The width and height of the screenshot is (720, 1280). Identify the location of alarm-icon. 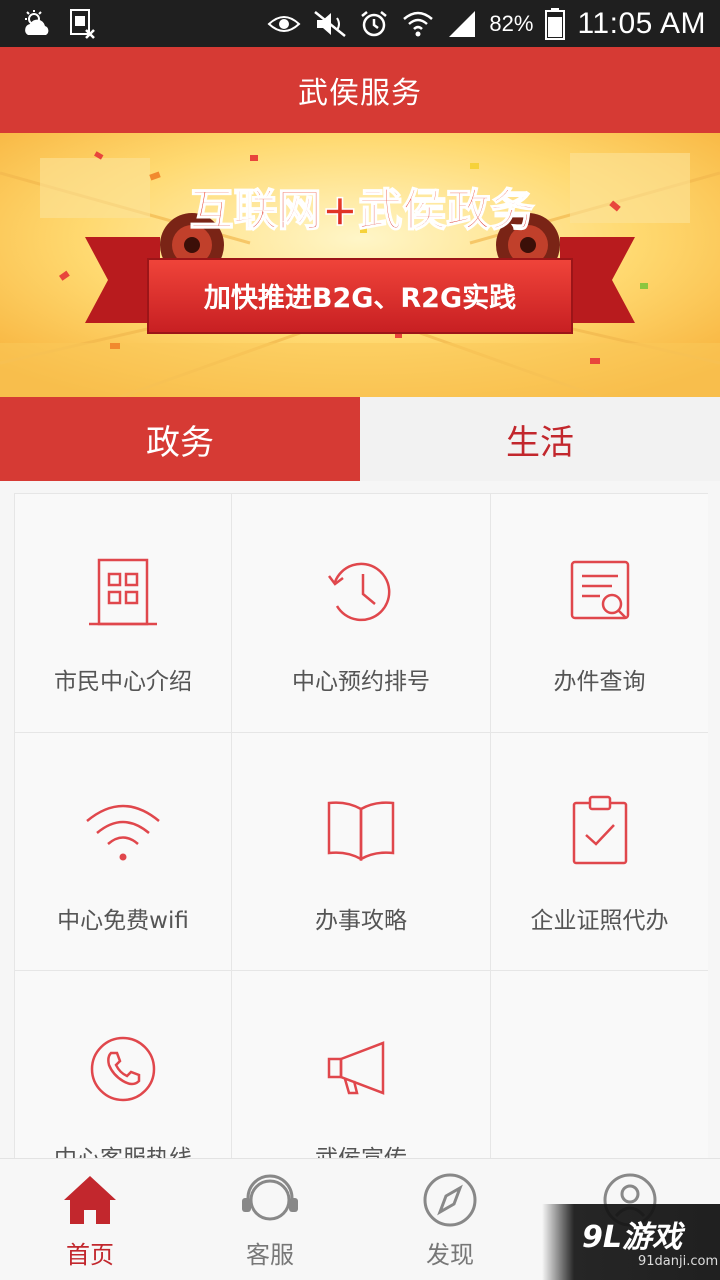
(374, 24).